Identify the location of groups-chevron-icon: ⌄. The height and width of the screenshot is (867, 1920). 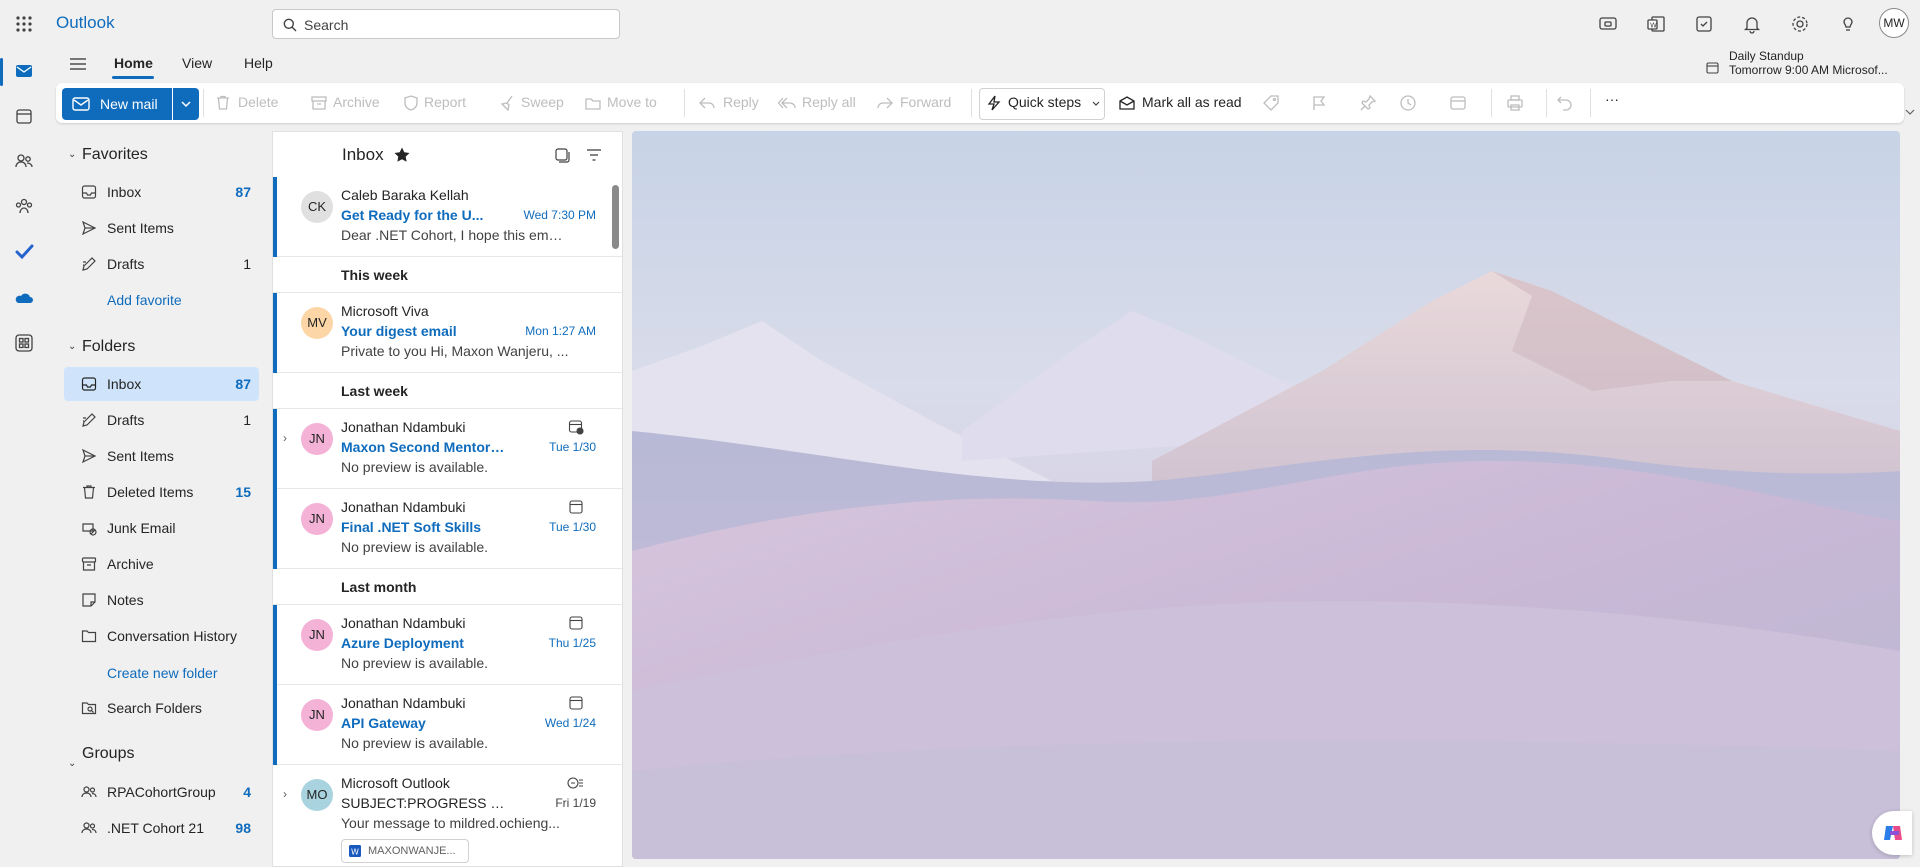
(72, 763).